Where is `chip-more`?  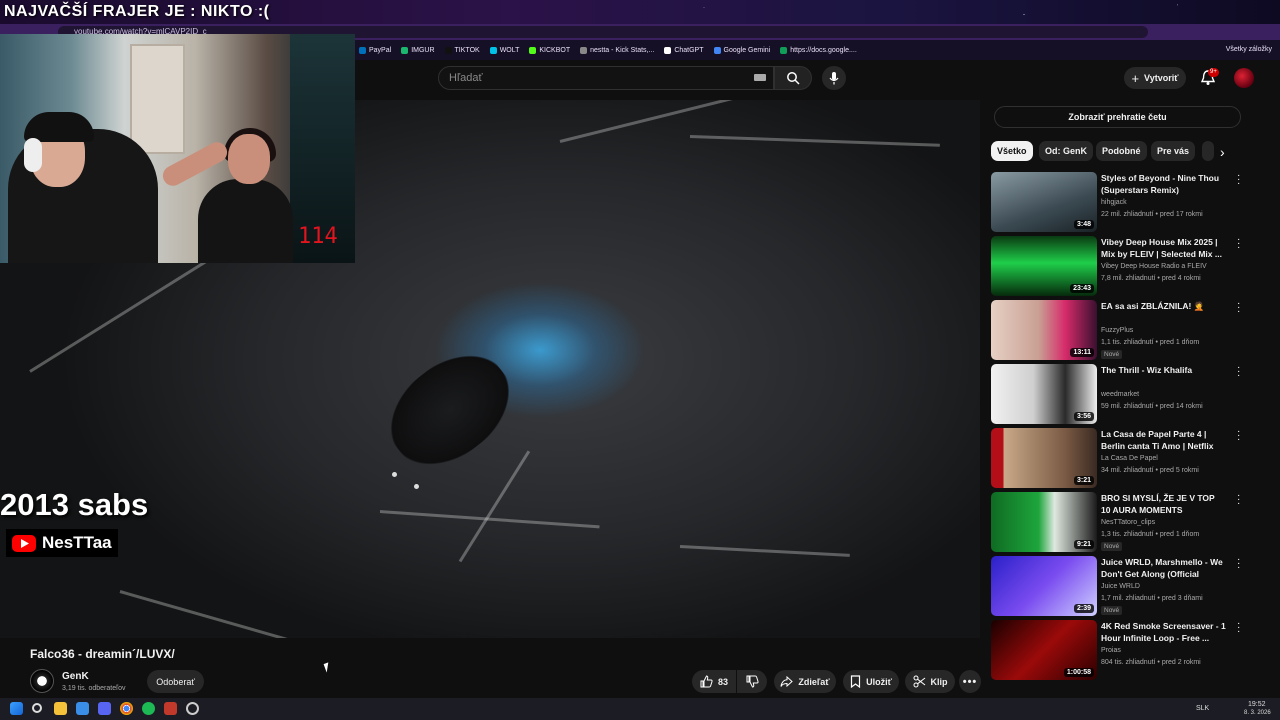 chip-more is located at coordinates (1208, 151).